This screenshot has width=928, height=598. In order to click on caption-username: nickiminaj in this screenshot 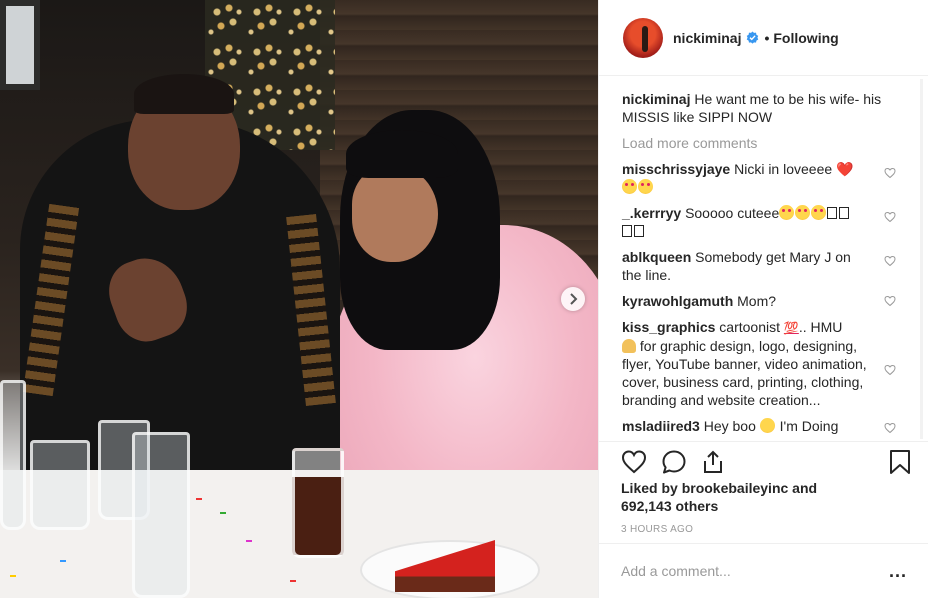, I will do `click(656, 99)`.